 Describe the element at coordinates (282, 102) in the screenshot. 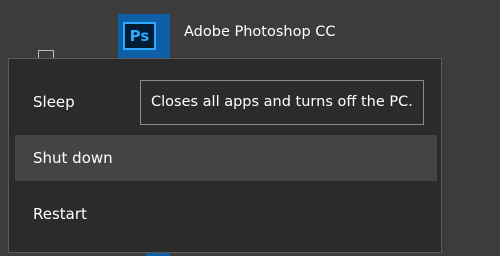

I see `shut-down-tooltip: Closes all apps and turns off the PC.` at that location.